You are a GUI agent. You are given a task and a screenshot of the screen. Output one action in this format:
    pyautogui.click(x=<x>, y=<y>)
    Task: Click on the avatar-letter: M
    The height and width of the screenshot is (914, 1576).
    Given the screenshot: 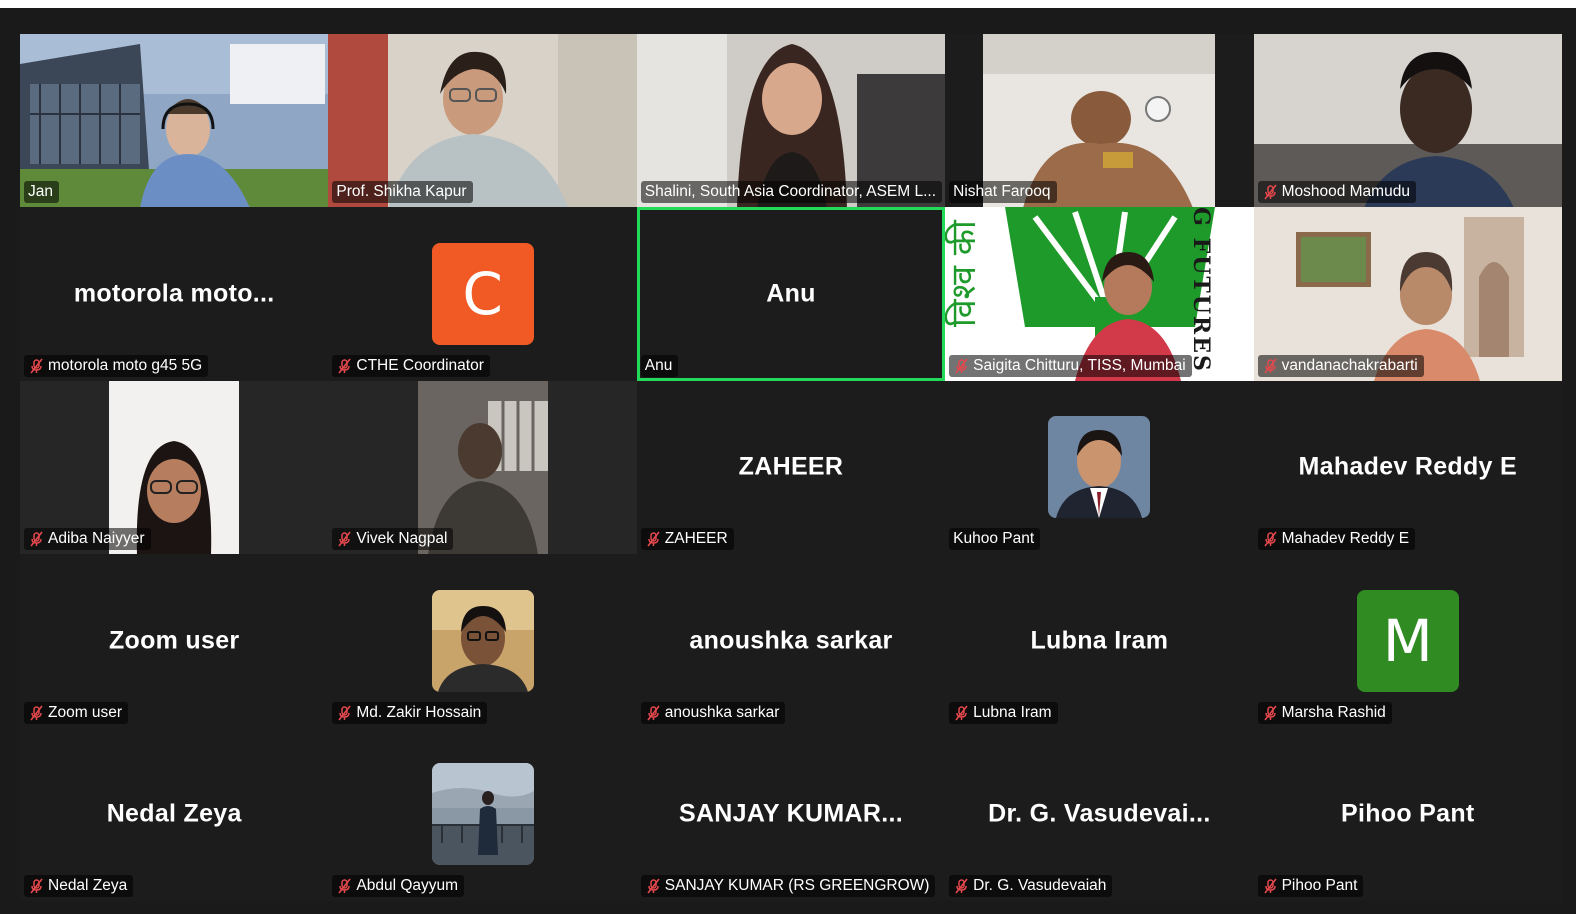 What is the action you would take?
    pyautogui.click(x=1407, y=640)
    